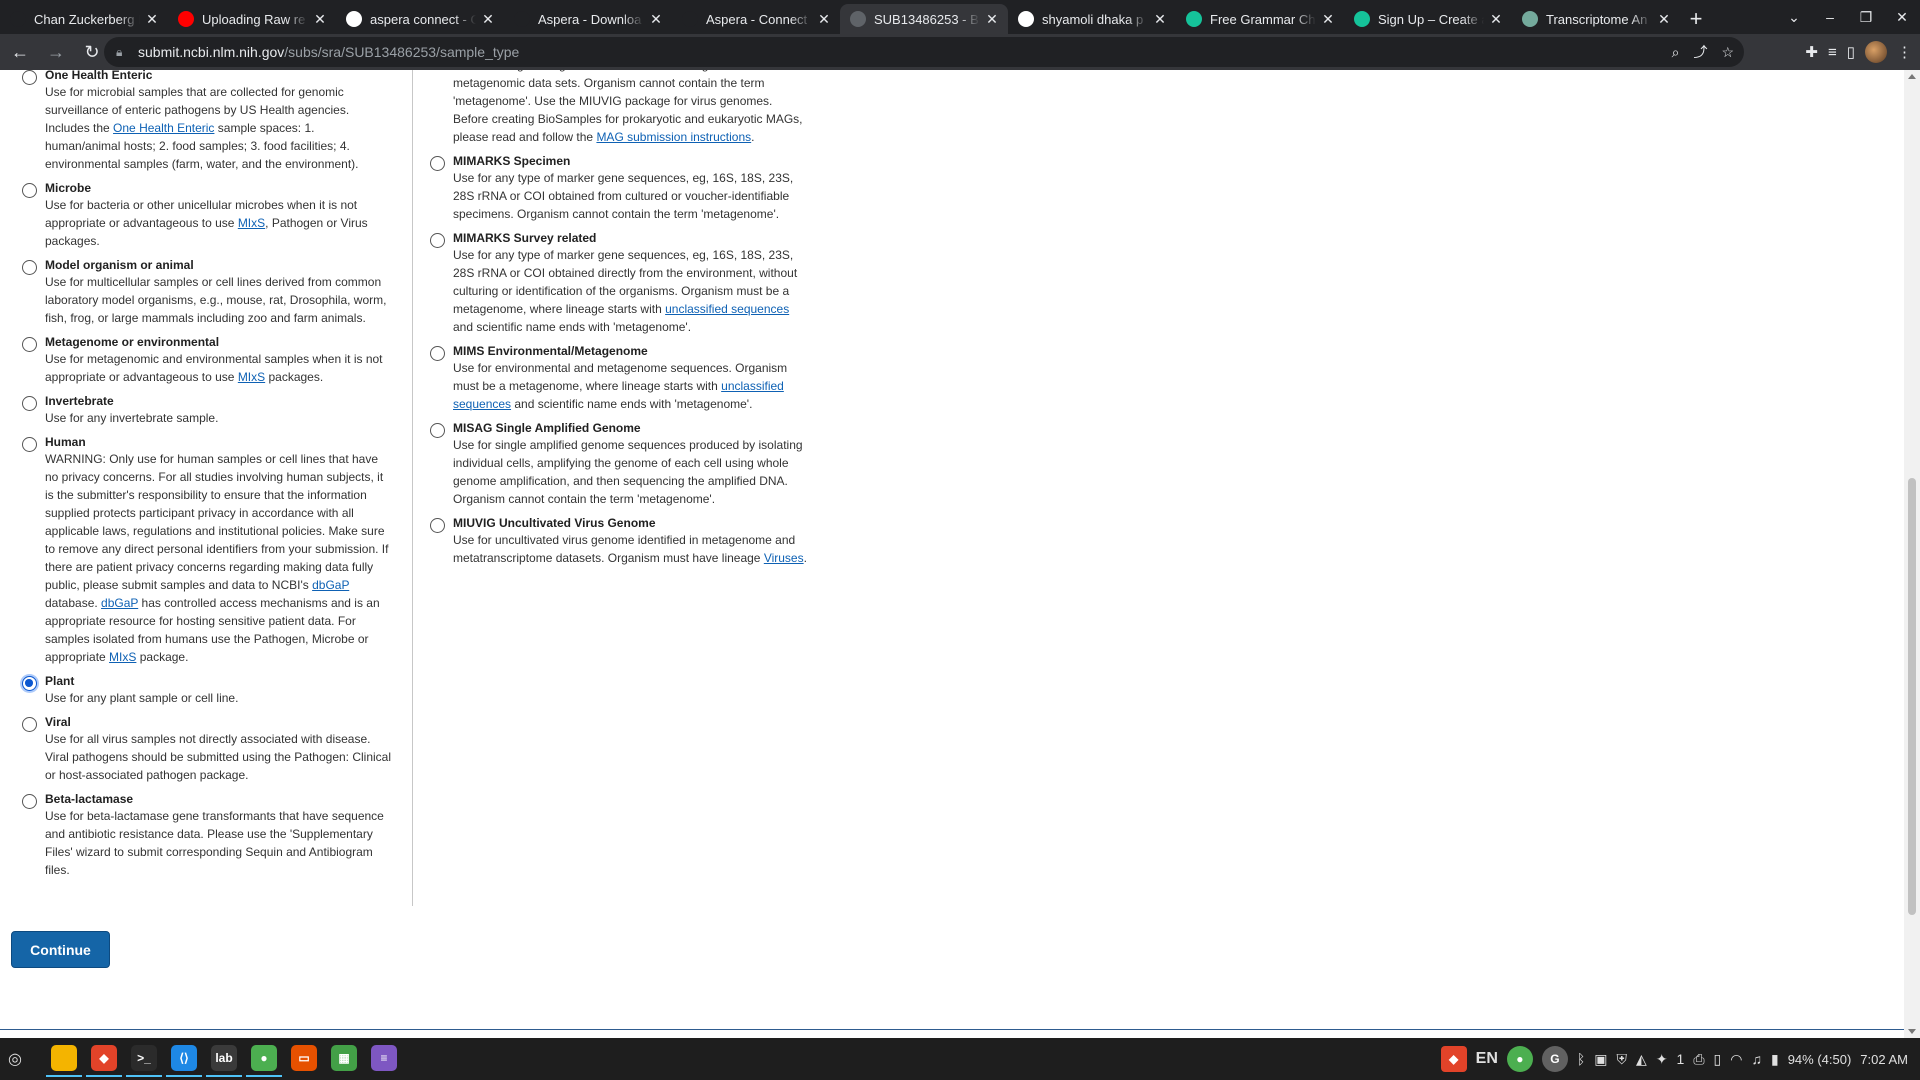 The image size is (1920, 1080). What do you see at coordinates (218, 76) in the screenshot?
I see `option-name: One Health Enteric` at bounding box center [218, 76].